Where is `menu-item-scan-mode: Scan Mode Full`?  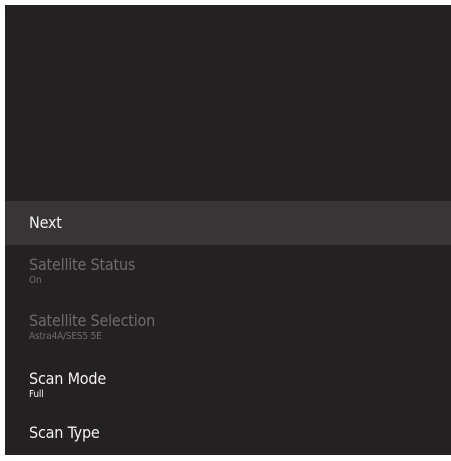
menu-item-scan-mode: Scan Mode Full is located at coordinates (228, 387).